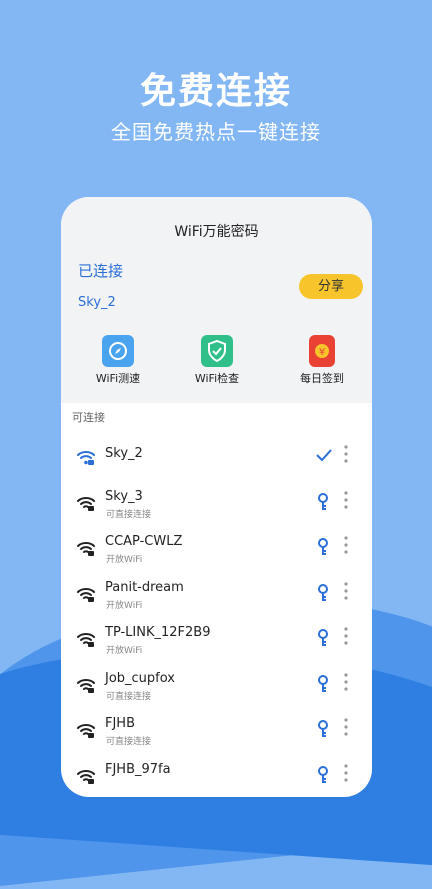  I want to click on section-label: 可连接, so click(88, 417).